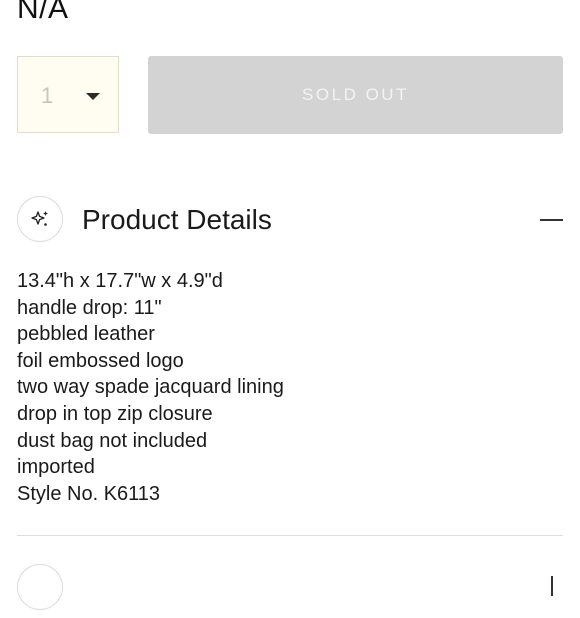  What do you see at coordinates (290, 223) in the screenshot?
I see `product-details-header: Product Details` at bounding box center [290, 223].